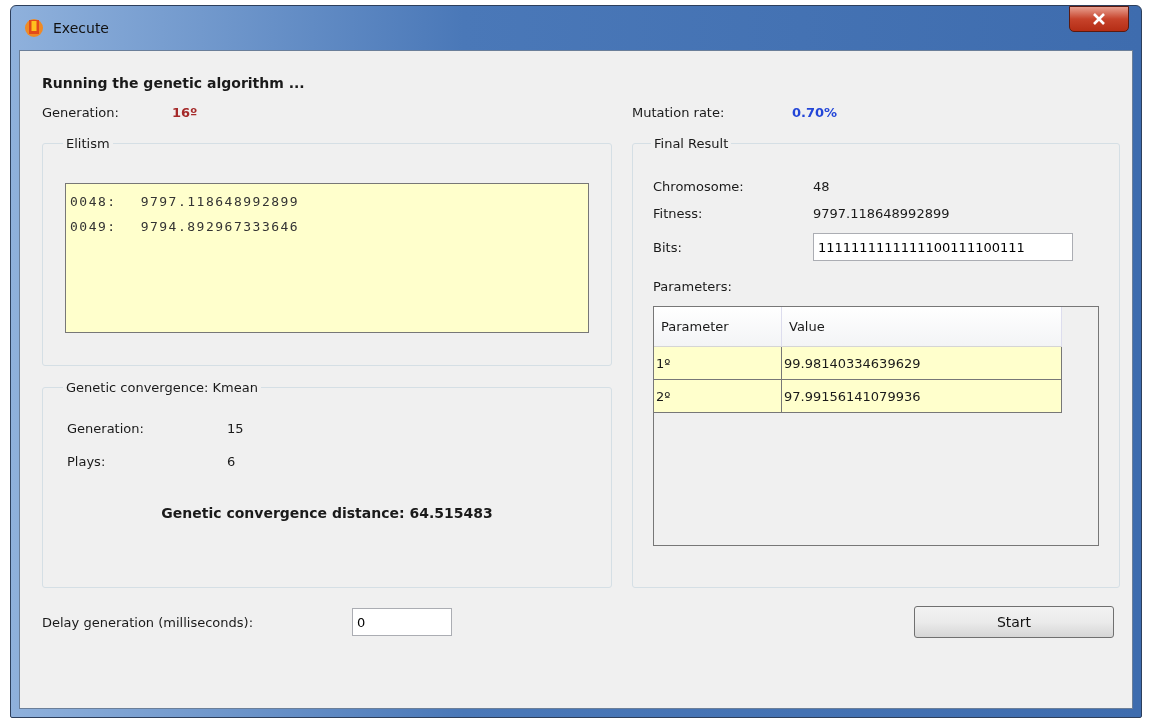  I want to click on generation-label: Generation:, so click(81, 112).